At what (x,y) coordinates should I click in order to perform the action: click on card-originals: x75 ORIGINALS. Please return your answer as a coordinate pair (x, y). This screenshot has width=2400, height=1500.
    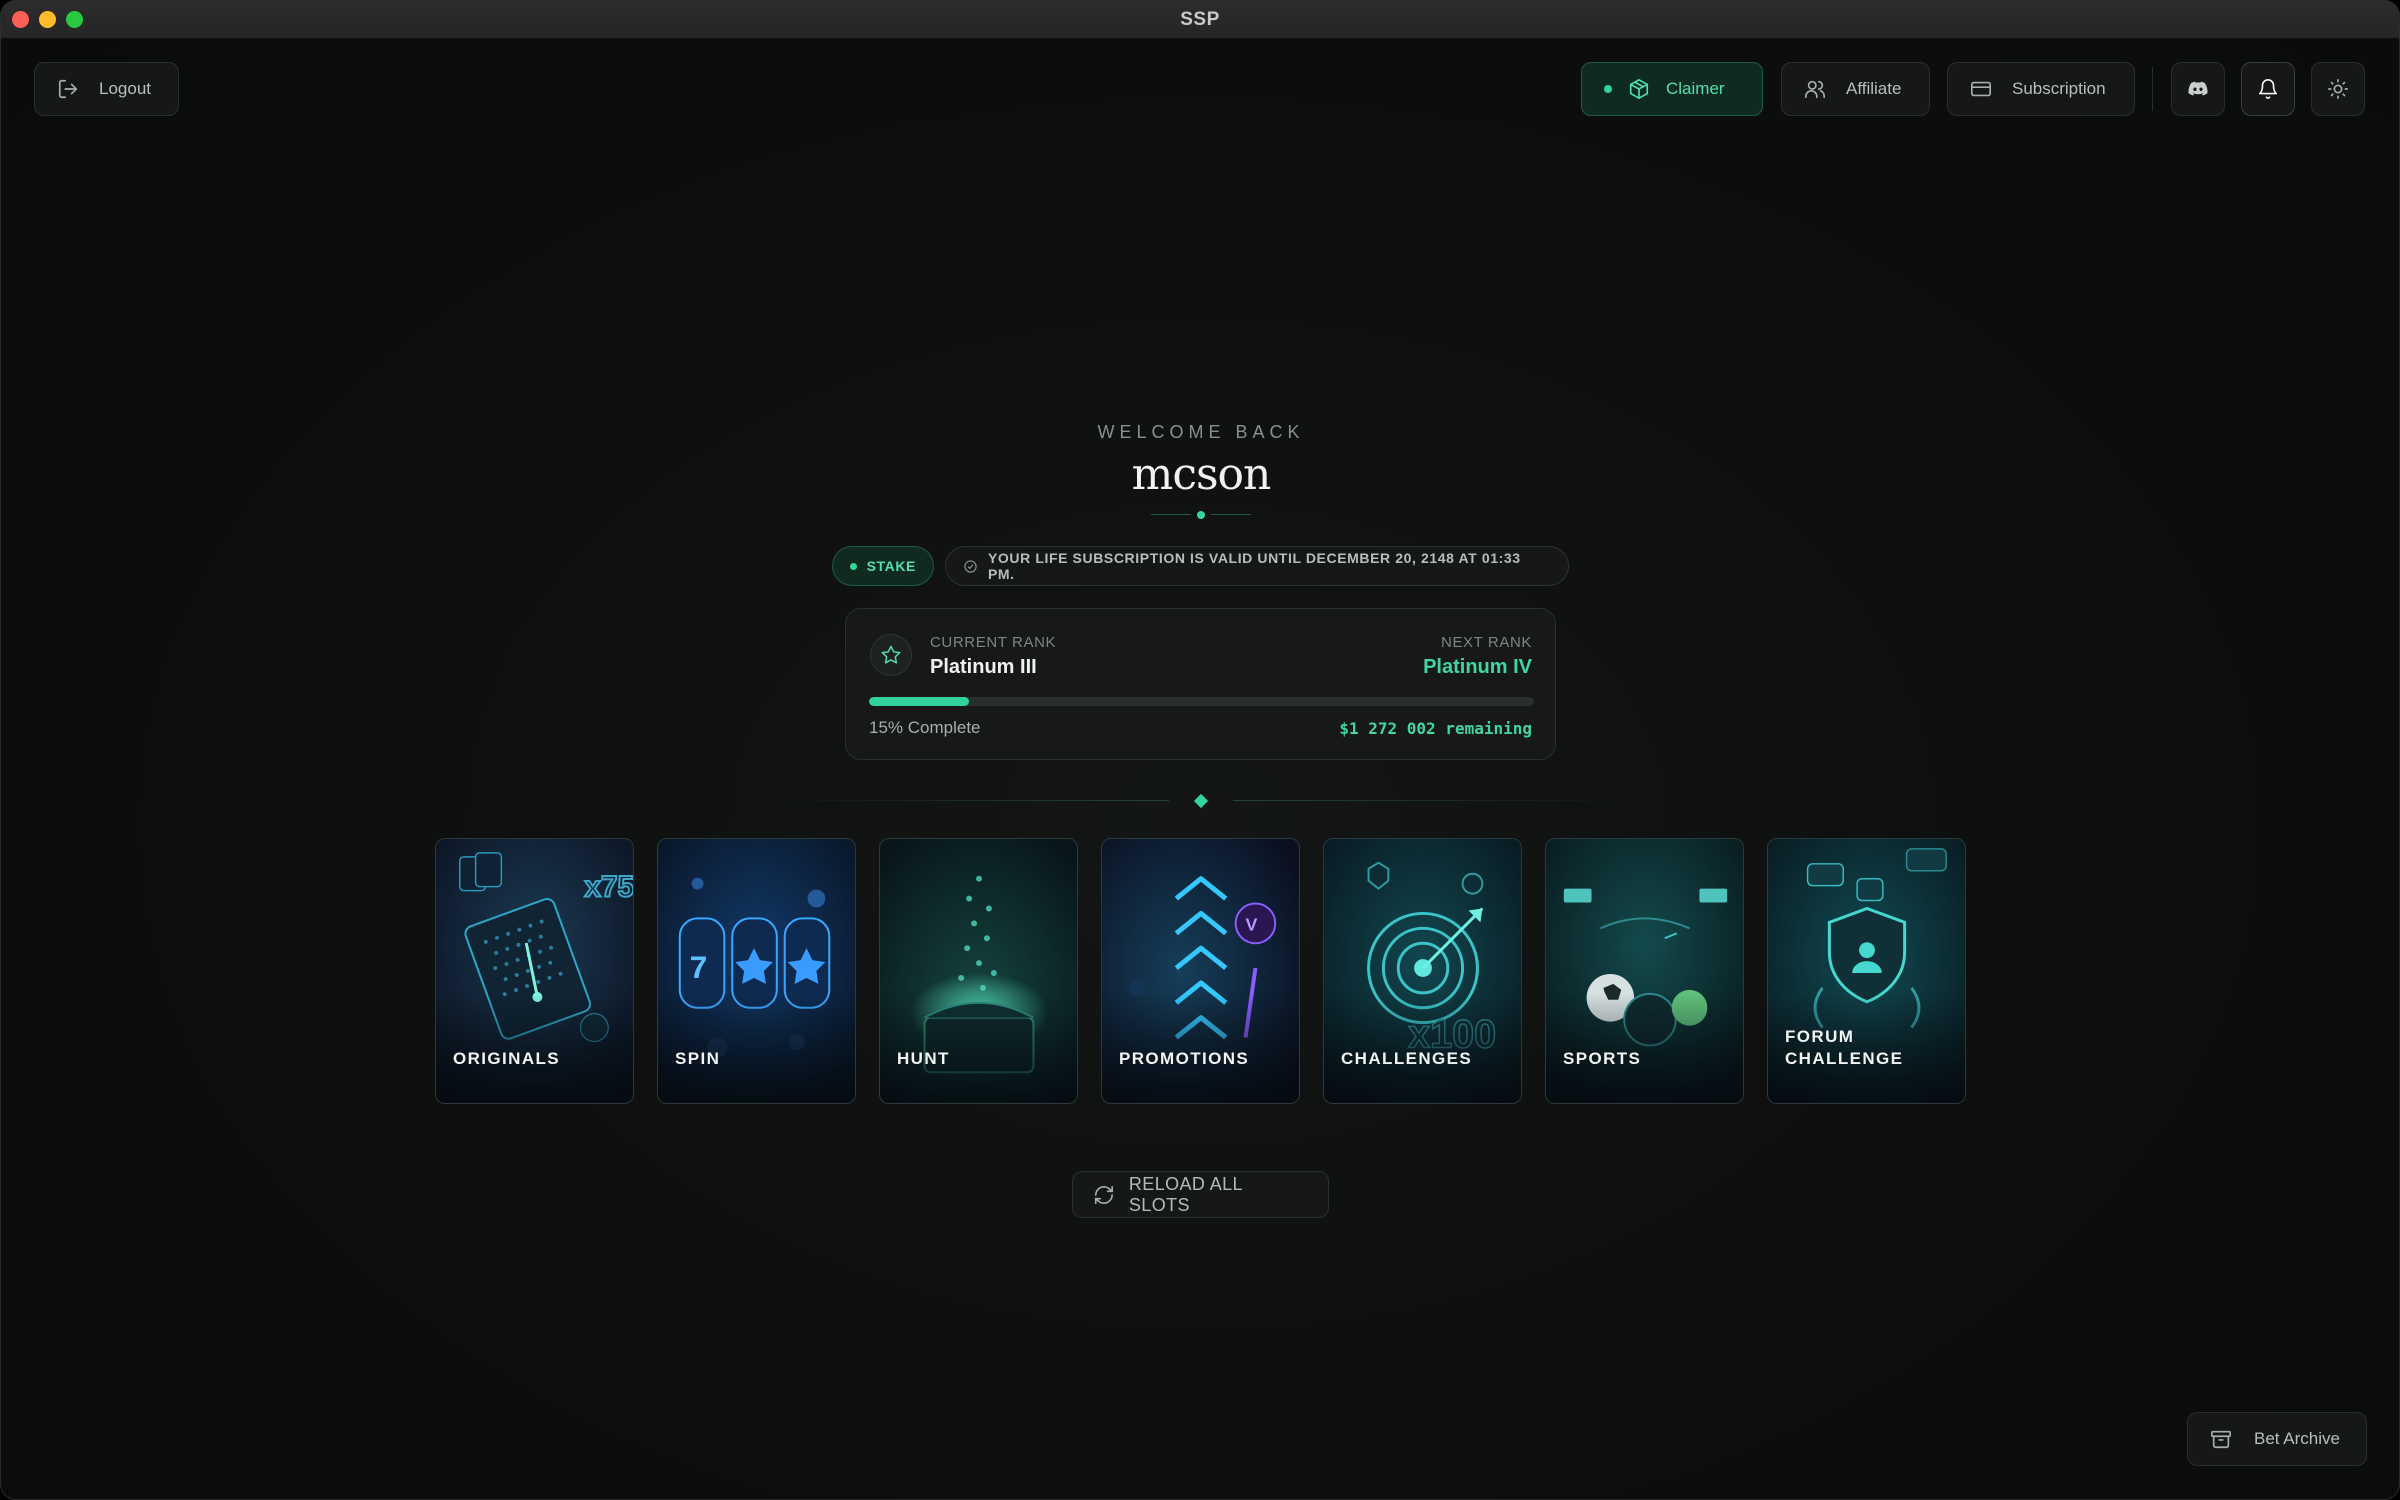
    Looking at the image, I should click on (534, 971).